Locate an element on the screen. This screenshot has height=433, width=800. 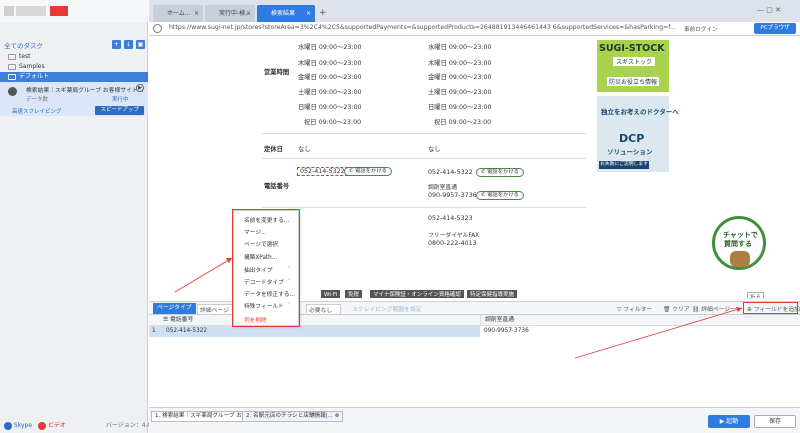
tab-search-results: 検索結果 × is located at coordinates (286, 13).